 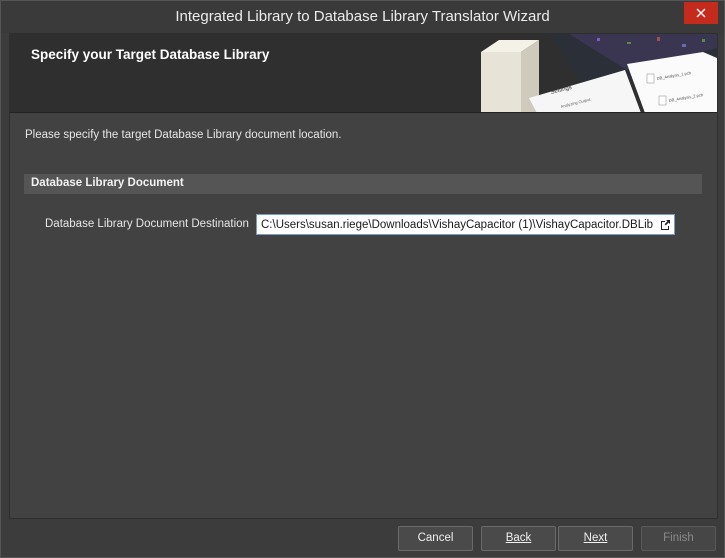 I want to click on destination-label: Database Library Document Destination, so click(x=147, y=224).